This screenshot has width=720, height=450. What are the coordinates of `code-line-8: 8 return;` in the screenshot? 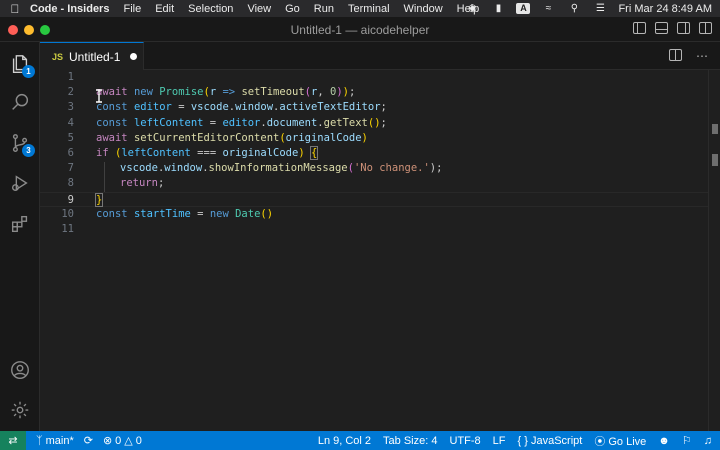 It's located at (116, 183).